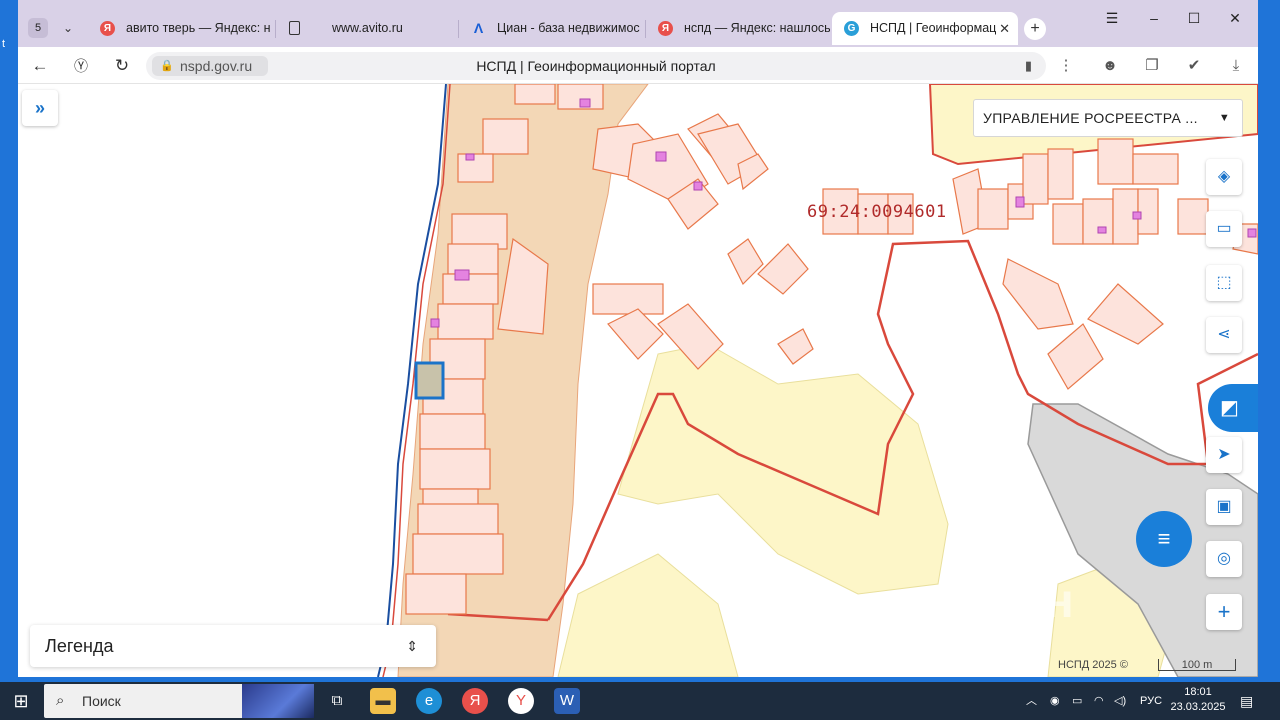 The height and width of the screenshot is (720, 1280). I want to click on minimize-button: –, so click(1154, 18).